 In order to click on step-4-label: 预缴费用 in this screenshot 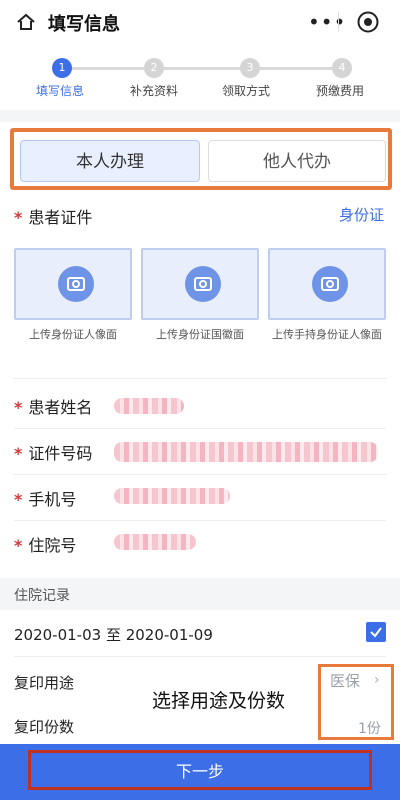, I will do `click(340, 91)`.